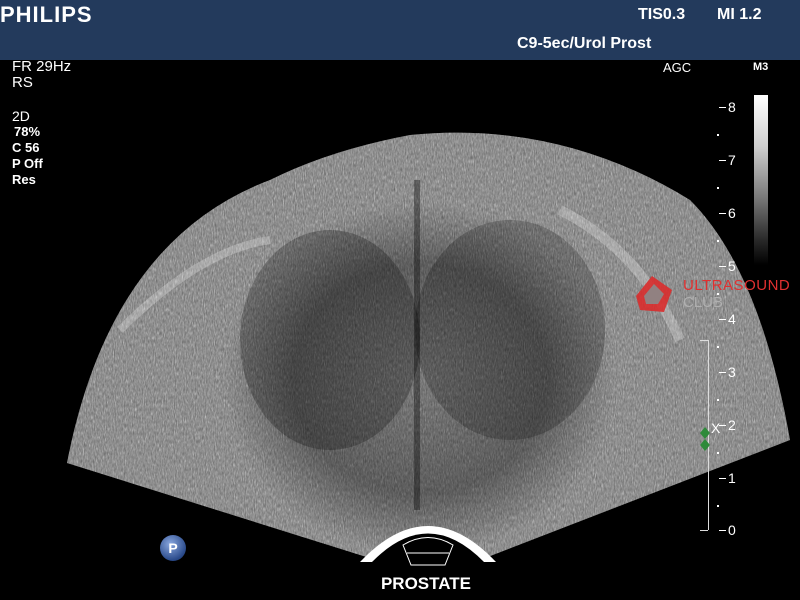 The width and height of the screenshot is (800, 600). I want to click on agc-label: AGC, so click(677, 67).